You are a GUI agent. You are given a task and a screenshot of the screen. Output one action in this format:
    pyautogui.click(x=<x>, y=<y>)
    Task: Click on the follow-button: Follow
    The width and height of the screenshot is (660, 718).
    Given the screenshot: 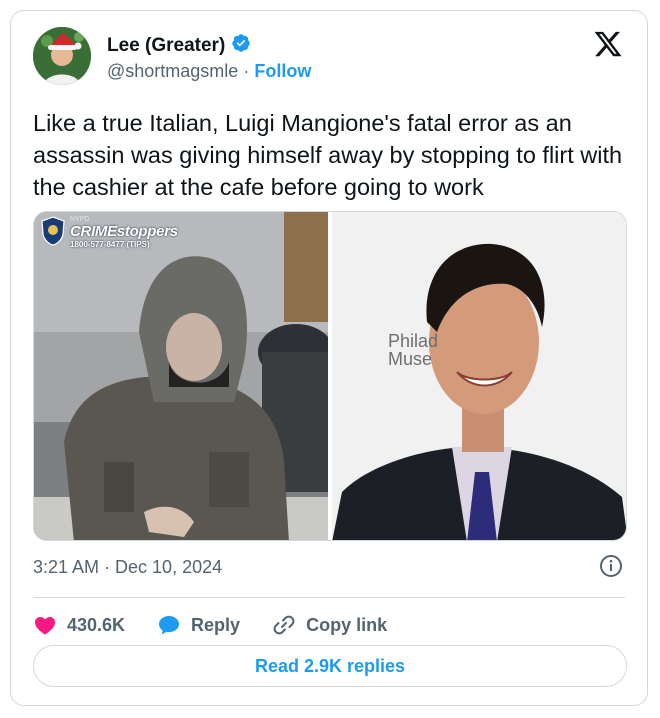 What is the action you would take?
    pyautogui.click(x=282, y=71)
    